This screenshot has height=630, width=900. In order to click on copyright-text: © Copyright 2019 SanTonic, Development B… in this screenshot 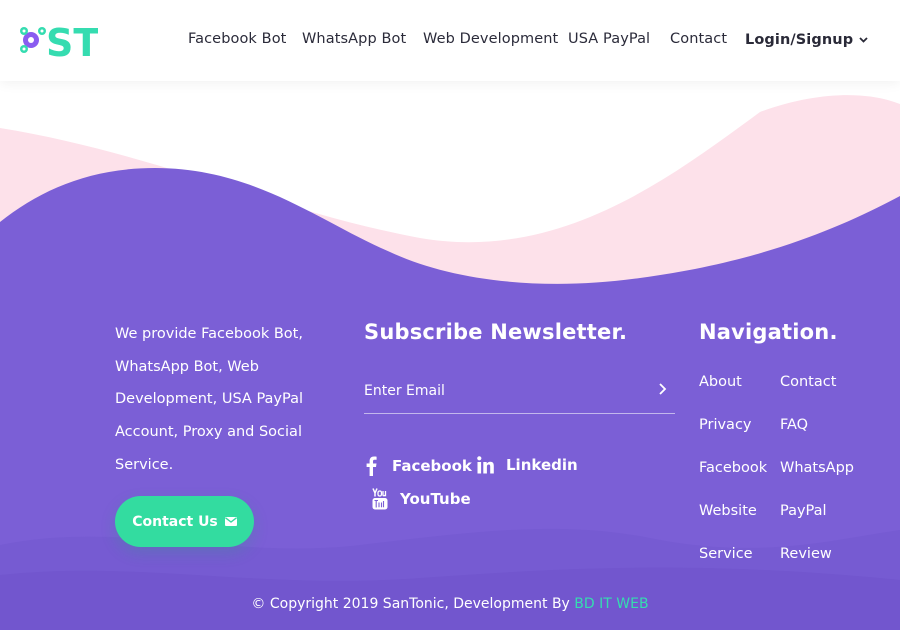, I will do `click(413, 604)`.